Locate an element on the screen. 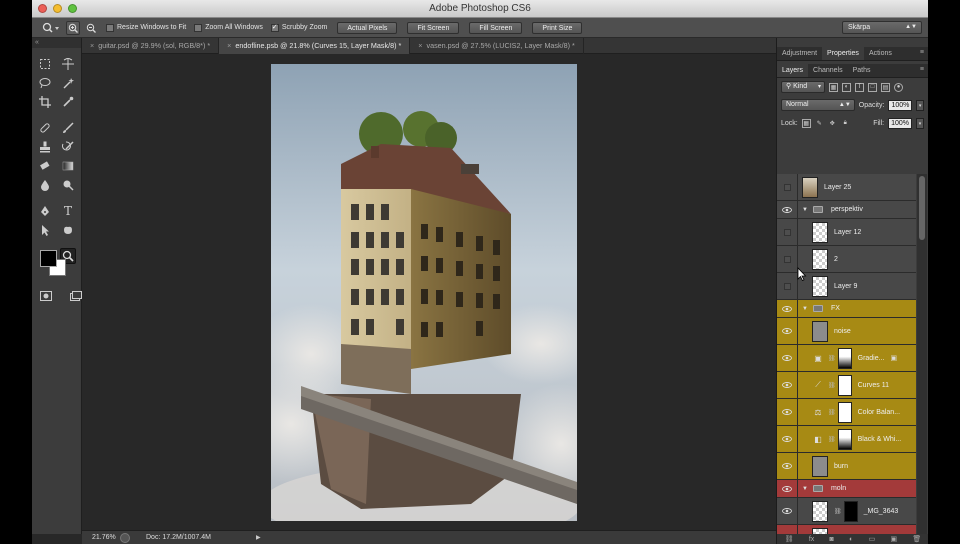  link-layers-icon: ⛓ is located at coordinates (789, 539).